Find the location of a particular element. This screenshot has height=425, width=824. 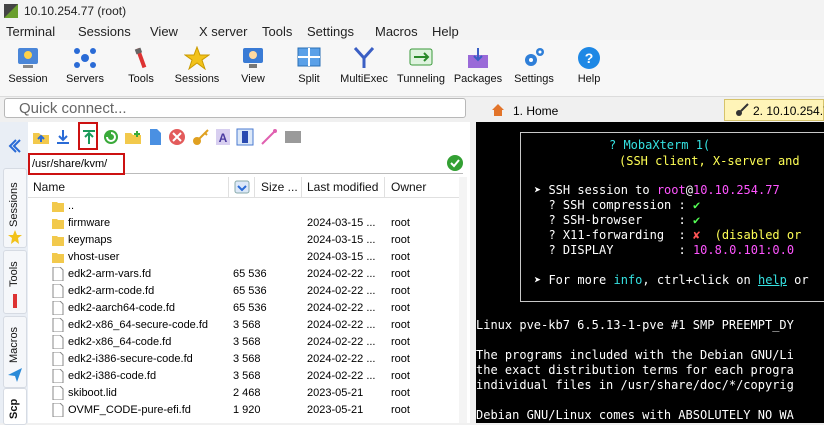

table-row: OVMF_CODE-pure-efi.fd 1 920 2023-05-21 root is located at coordinates (244, 410).